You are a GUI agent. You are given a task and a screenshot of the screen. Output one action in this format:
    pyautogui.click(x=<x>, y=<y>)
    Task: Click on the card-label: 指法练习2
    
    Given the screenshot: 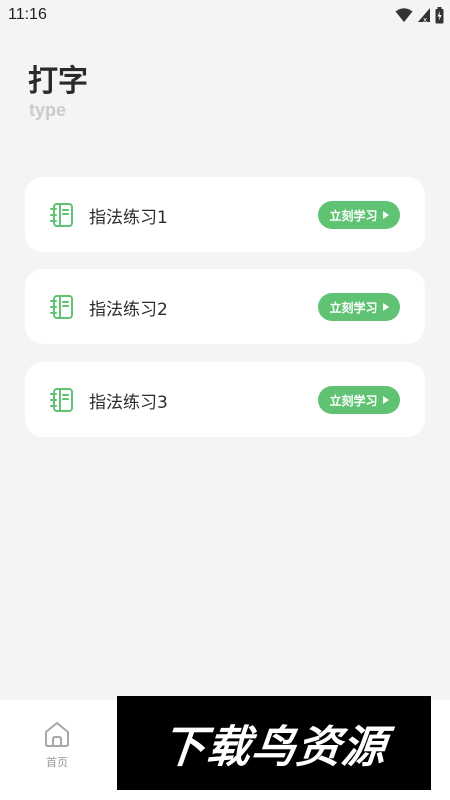 What is the action you would take?
    pyautogui.click(x=128, y=310)
    